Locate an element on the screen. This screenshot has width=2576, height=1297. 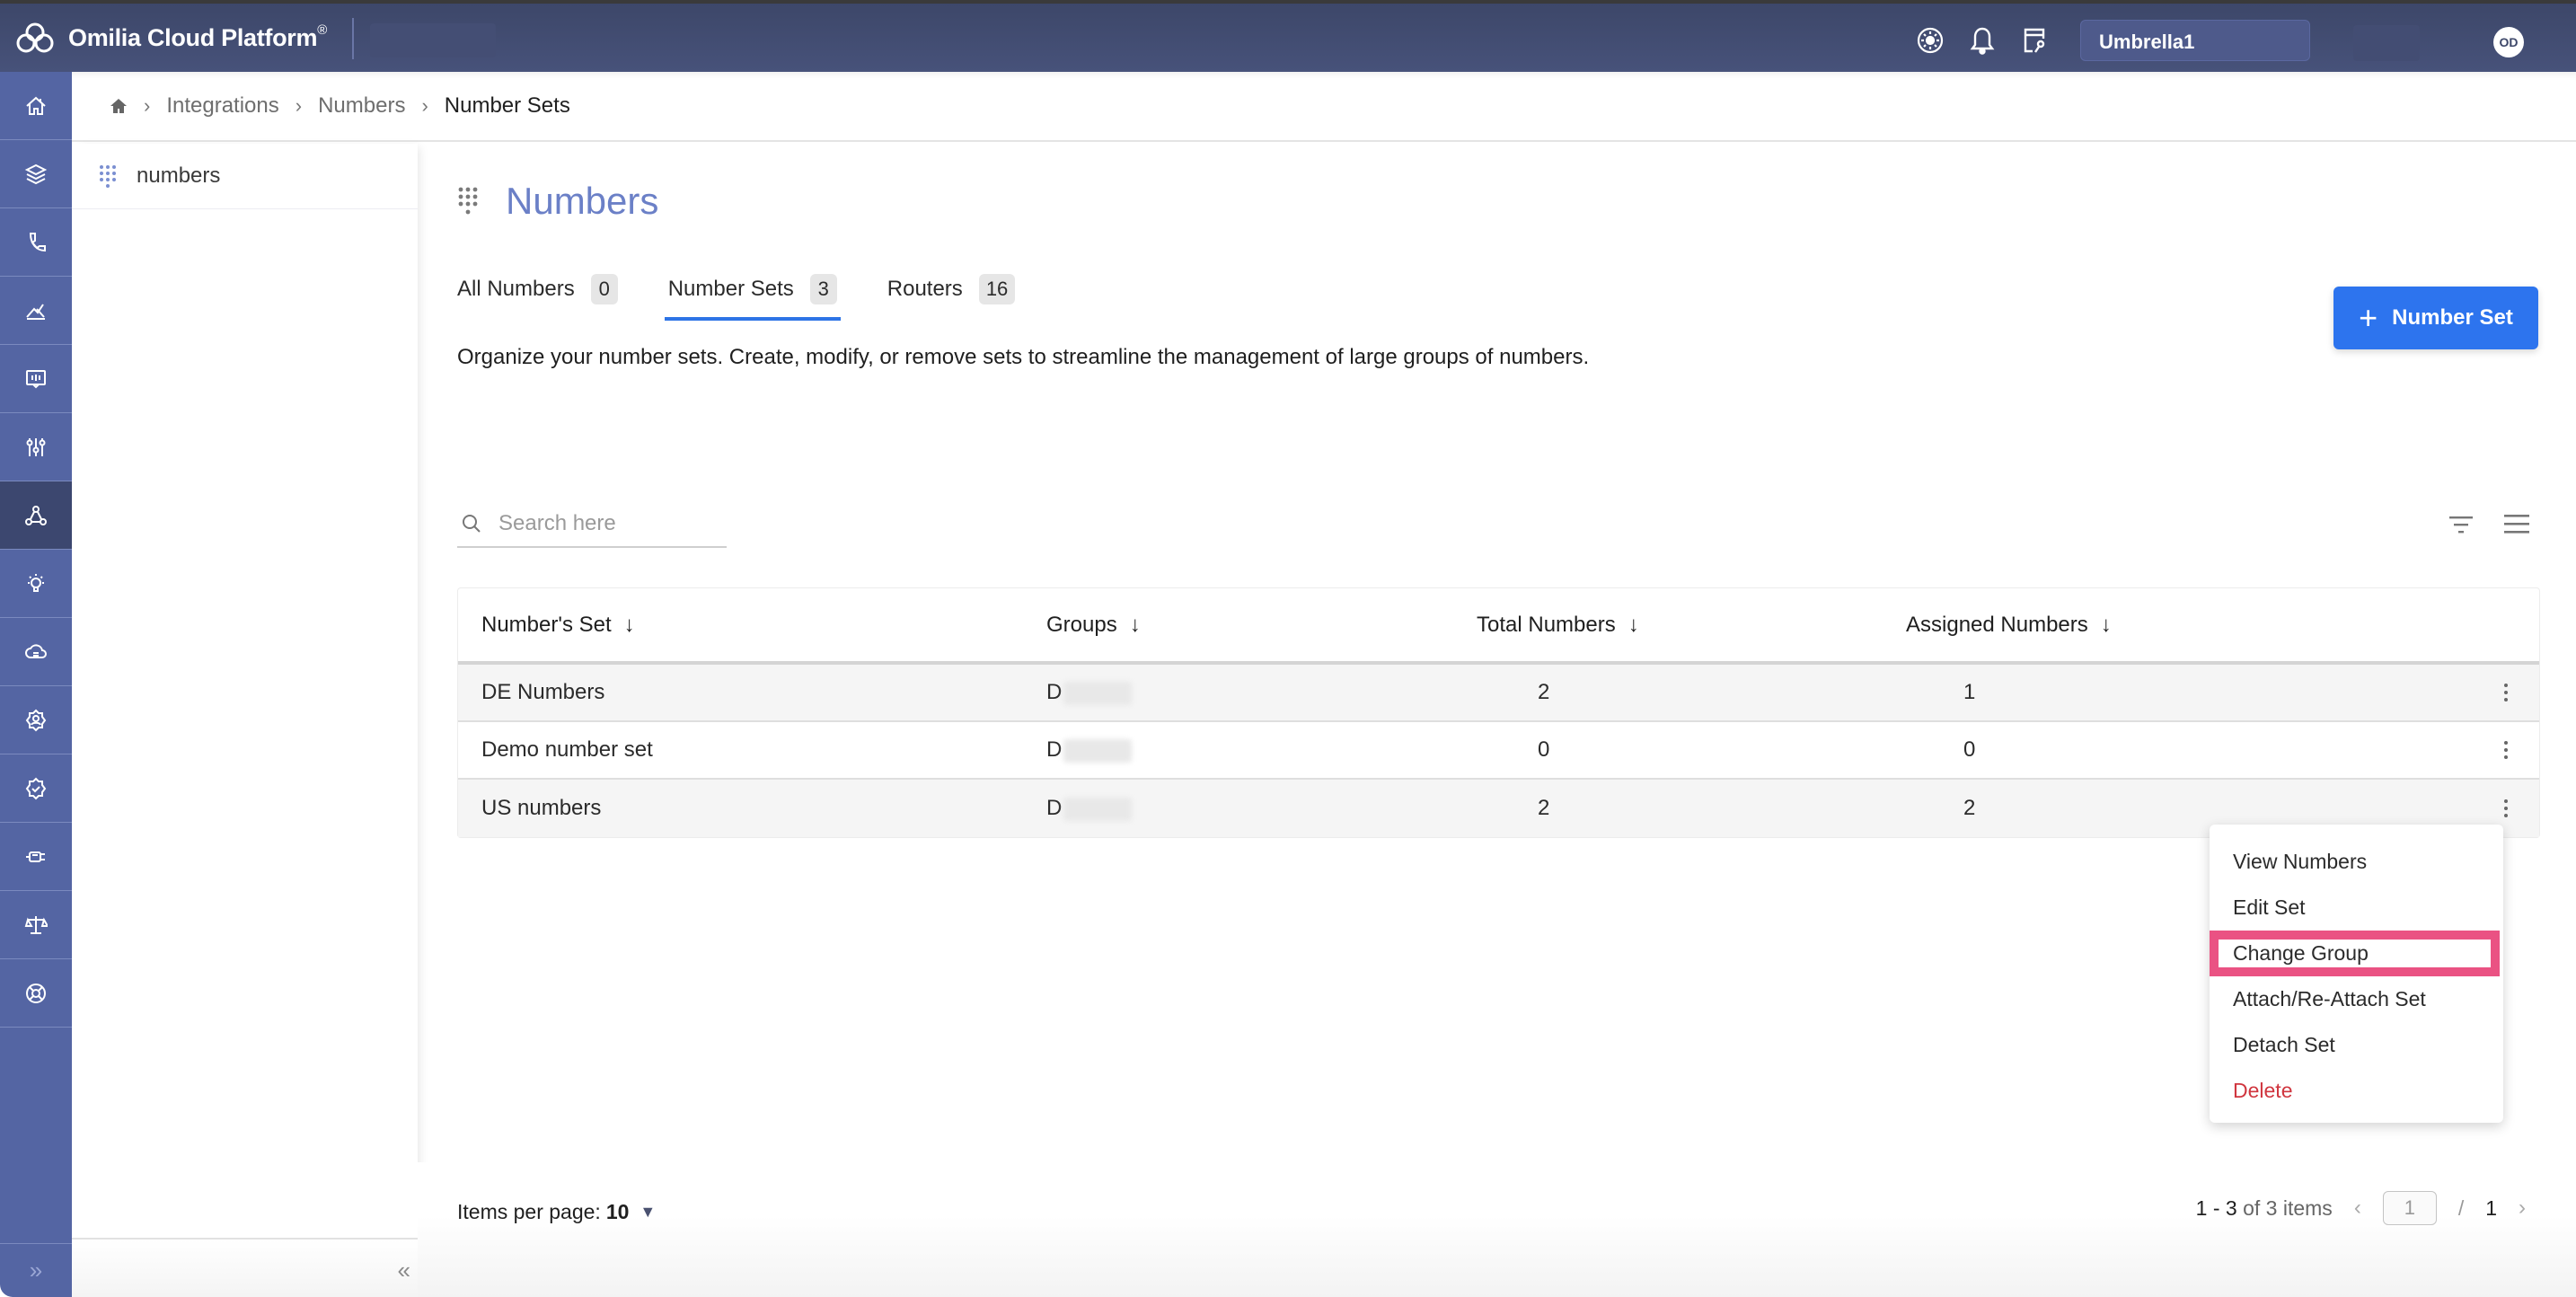
rail-phone is located at coordinates (36, 242).